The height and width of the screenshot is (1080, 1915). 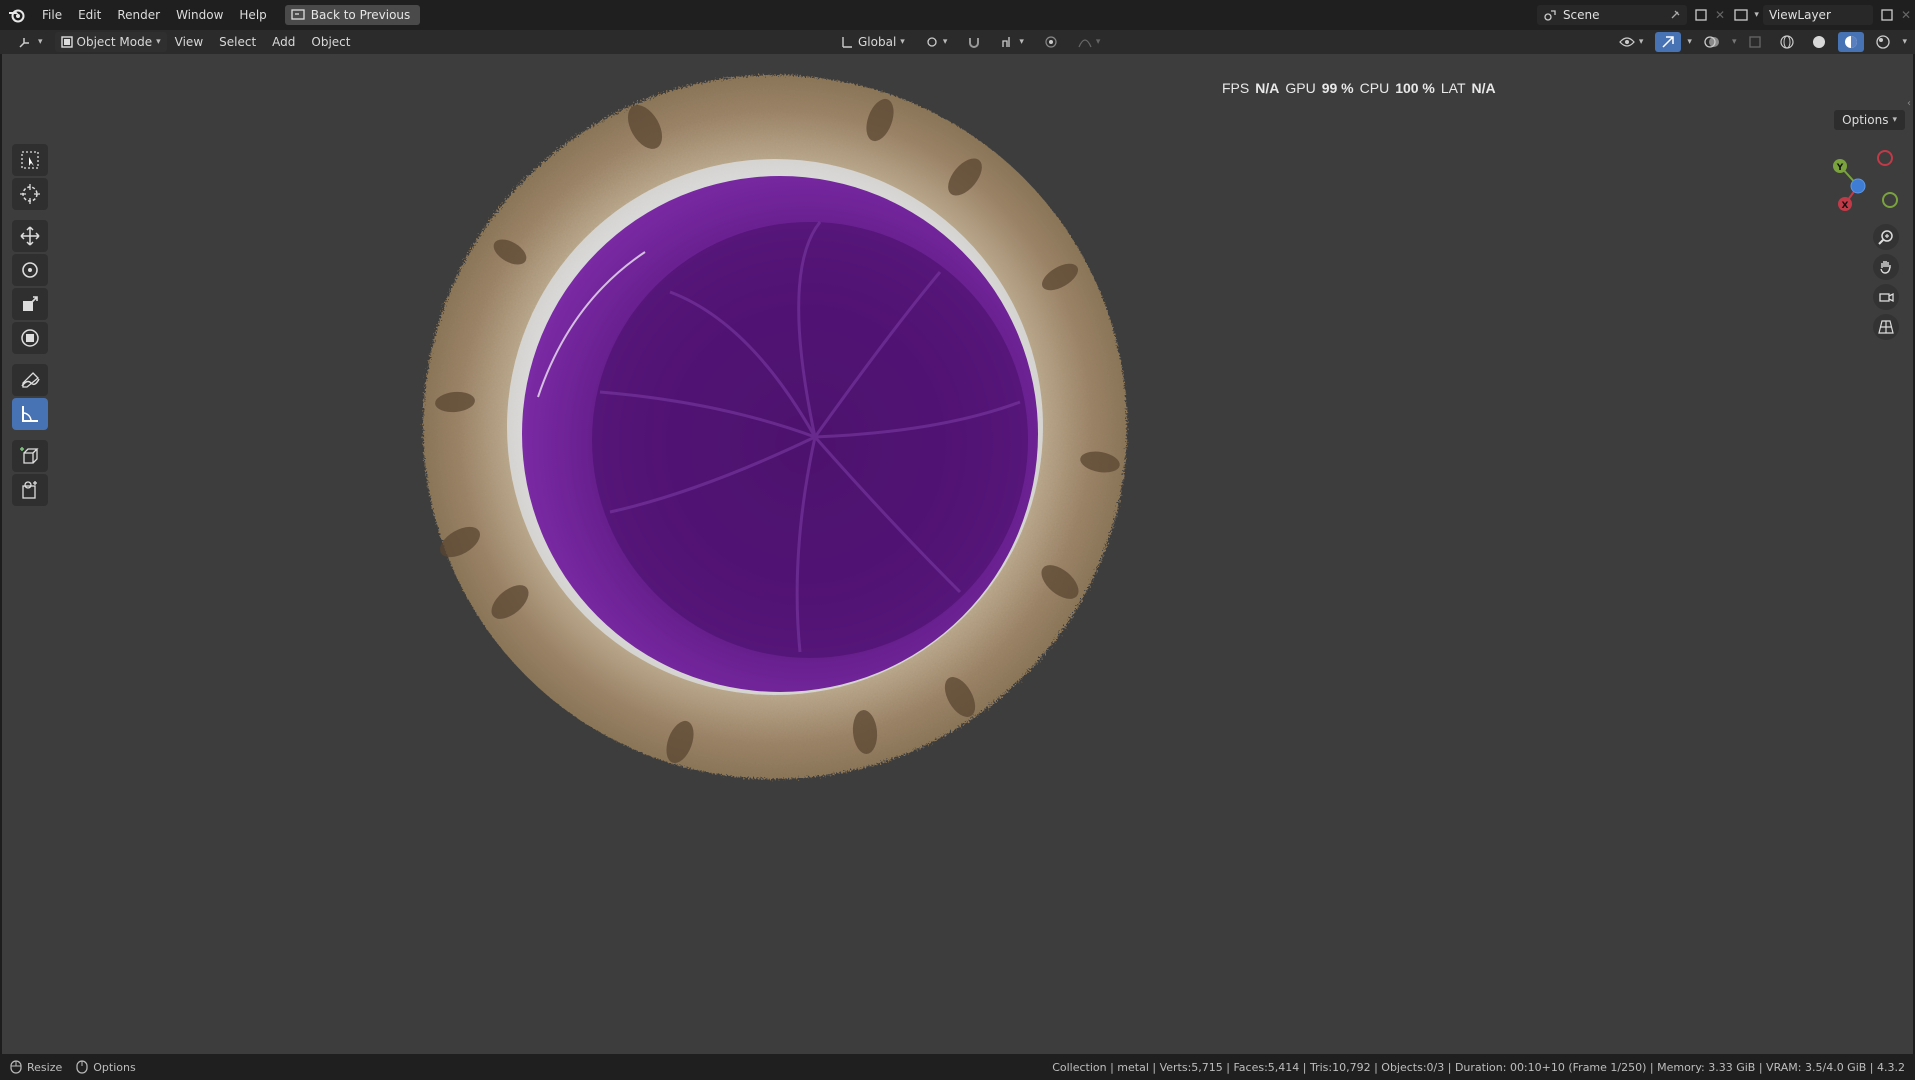 What do you see at coordinates (1741, 15) in the screenshot?
I see `view-layer-icon` at bounding box center [1741, 15].